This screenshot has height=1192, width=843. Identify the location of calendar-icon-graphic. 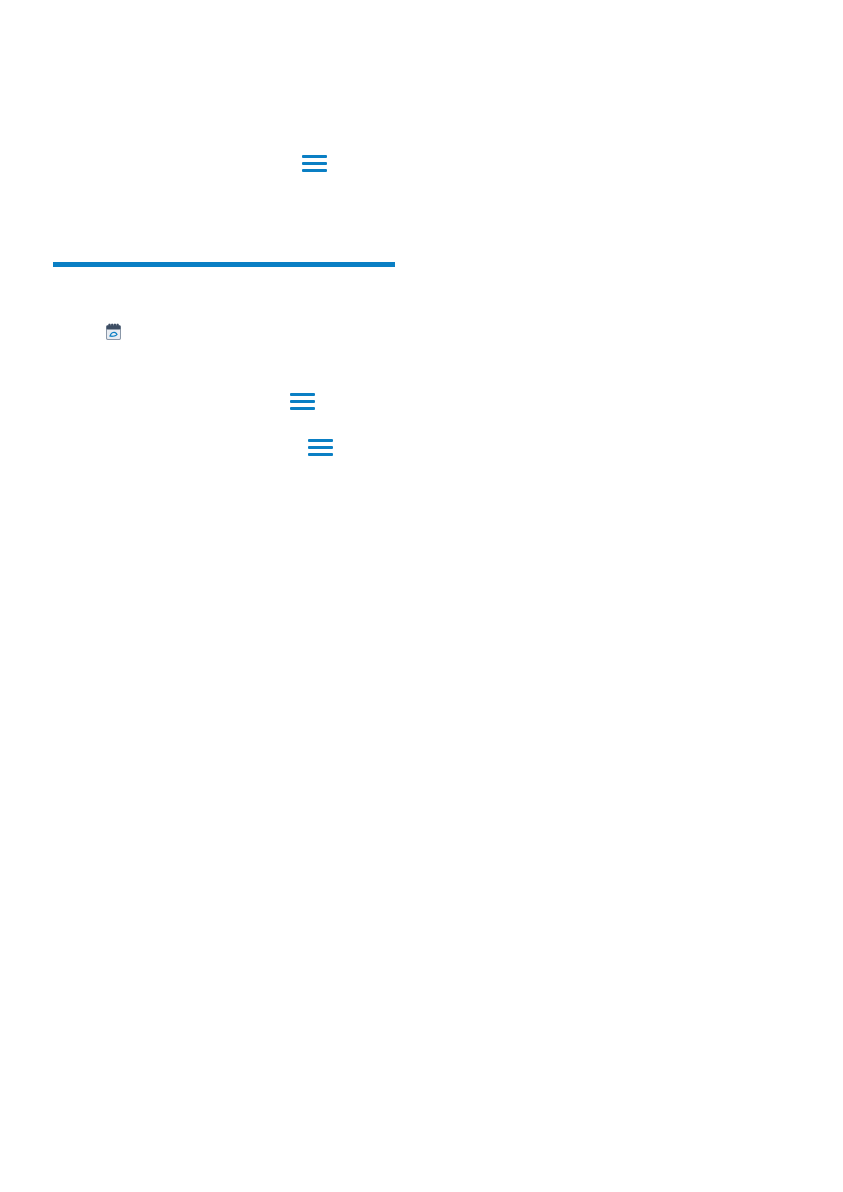
(113, 331).